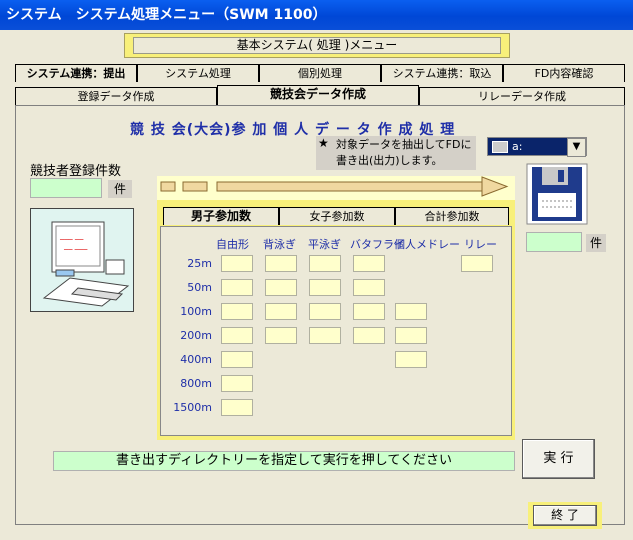 The image size is (633, 540). I want to click on cell-100-freestyle, so click(237, 311).